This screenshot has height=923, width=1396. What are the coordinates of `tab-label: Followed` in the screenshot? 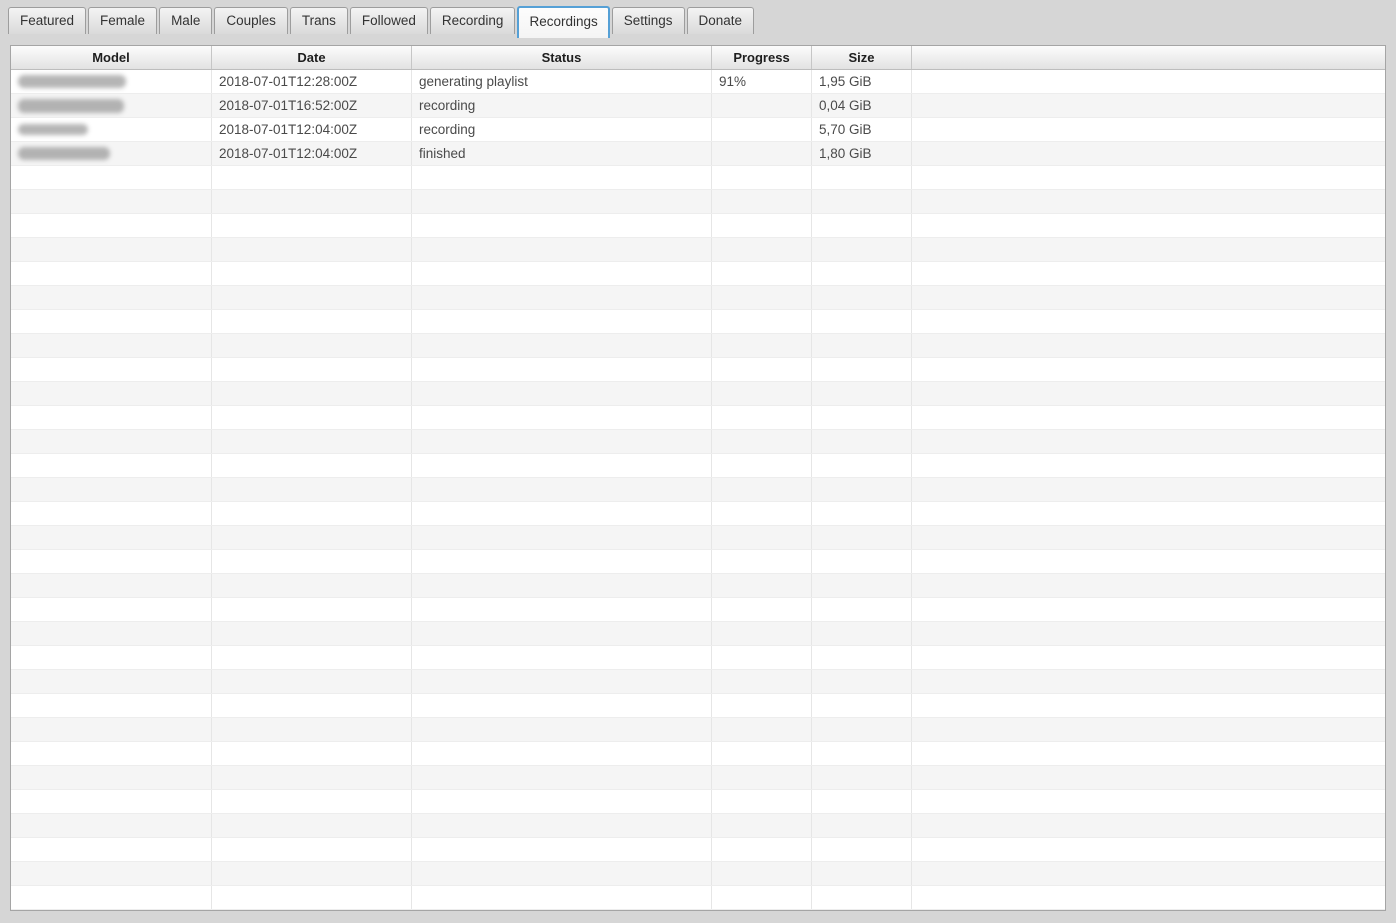 It's located at (388, 20).